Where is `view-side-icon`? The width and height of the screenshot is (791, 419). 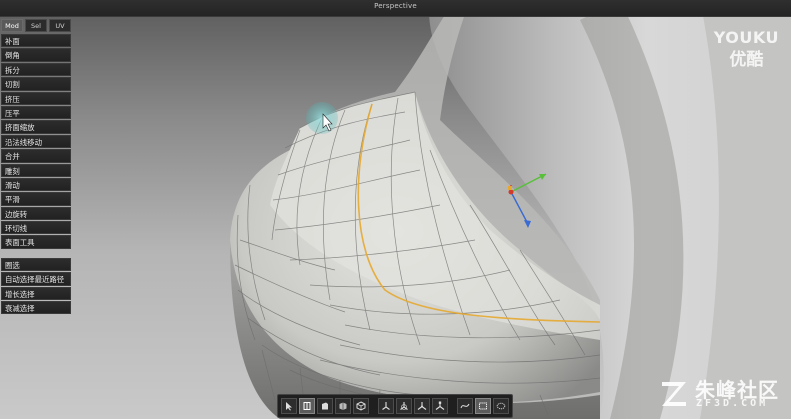 view-side-icon is located at coordinates (325, 406).